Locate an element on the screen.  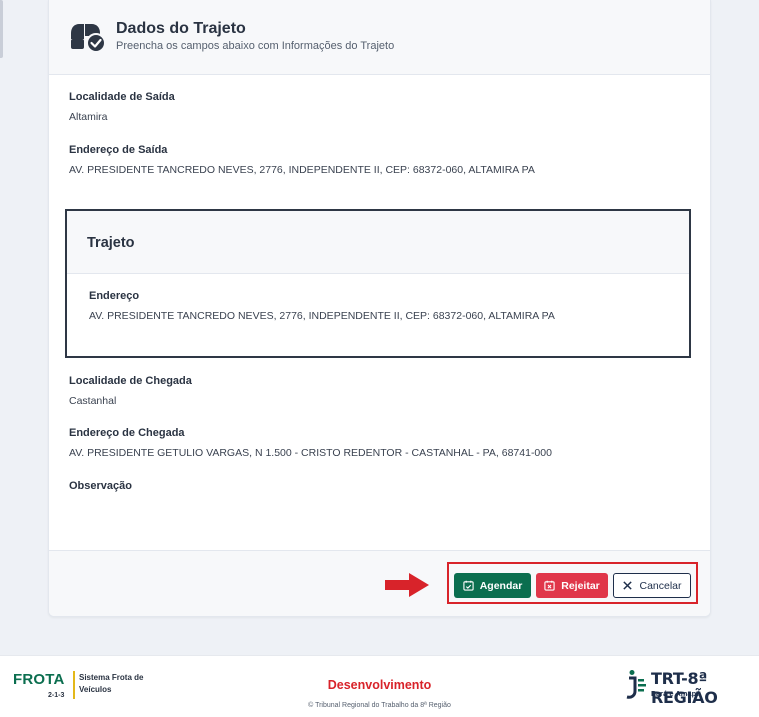
actions-highlight-box: Agendar Rejeitar Cancelar is located at coordinates (572, 583).